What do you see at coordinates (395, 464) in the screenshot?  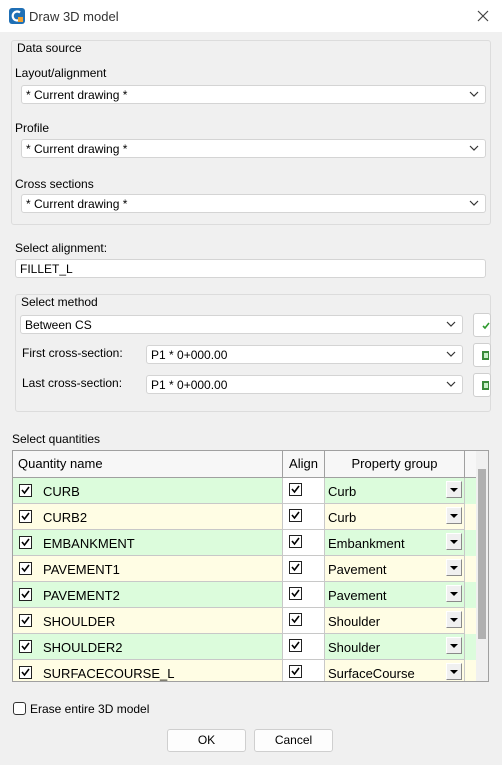 I see `column-header-property-group: Property group` at bounding box center [395, 464].